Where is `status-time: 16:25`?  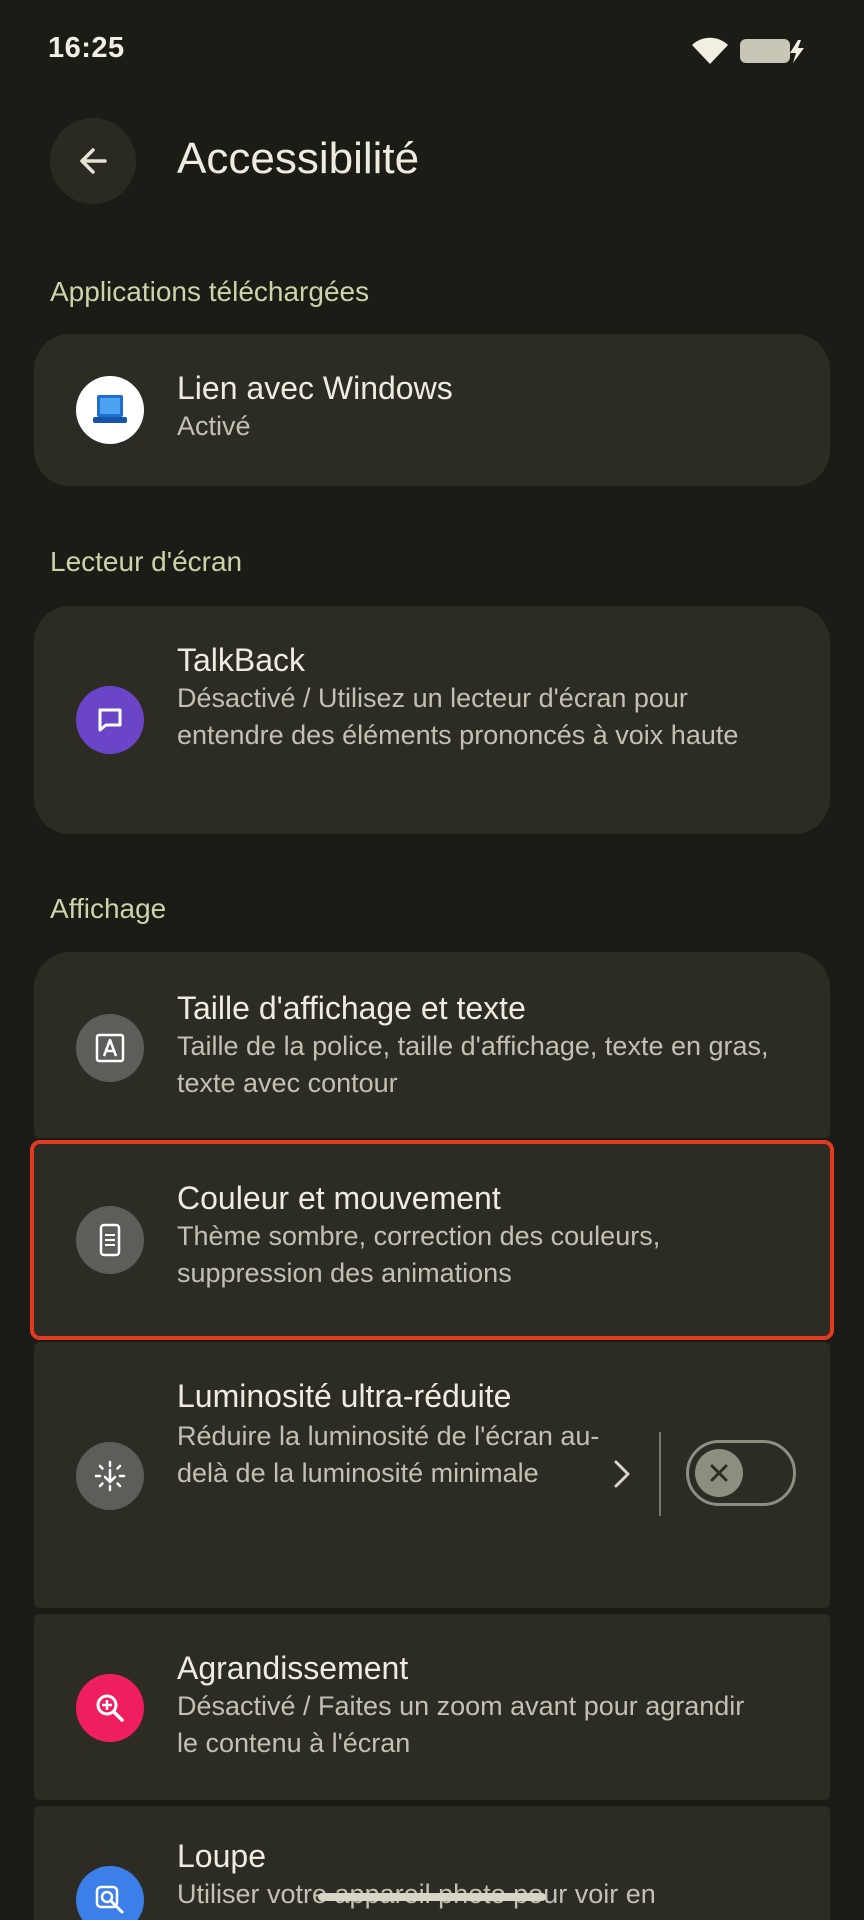 status-time: 16:25 is located at coordinates (86, 48).